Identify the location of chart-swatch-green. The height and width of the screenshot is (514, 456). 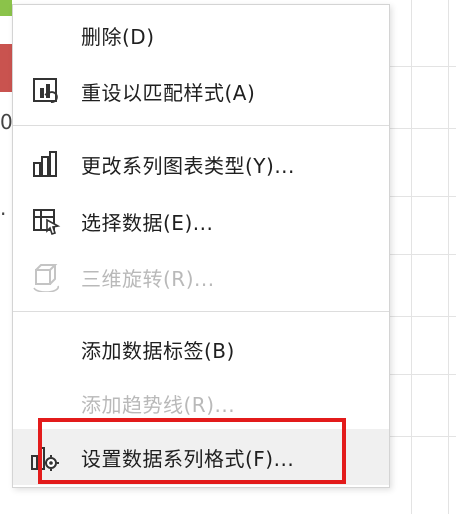
(6, 8).